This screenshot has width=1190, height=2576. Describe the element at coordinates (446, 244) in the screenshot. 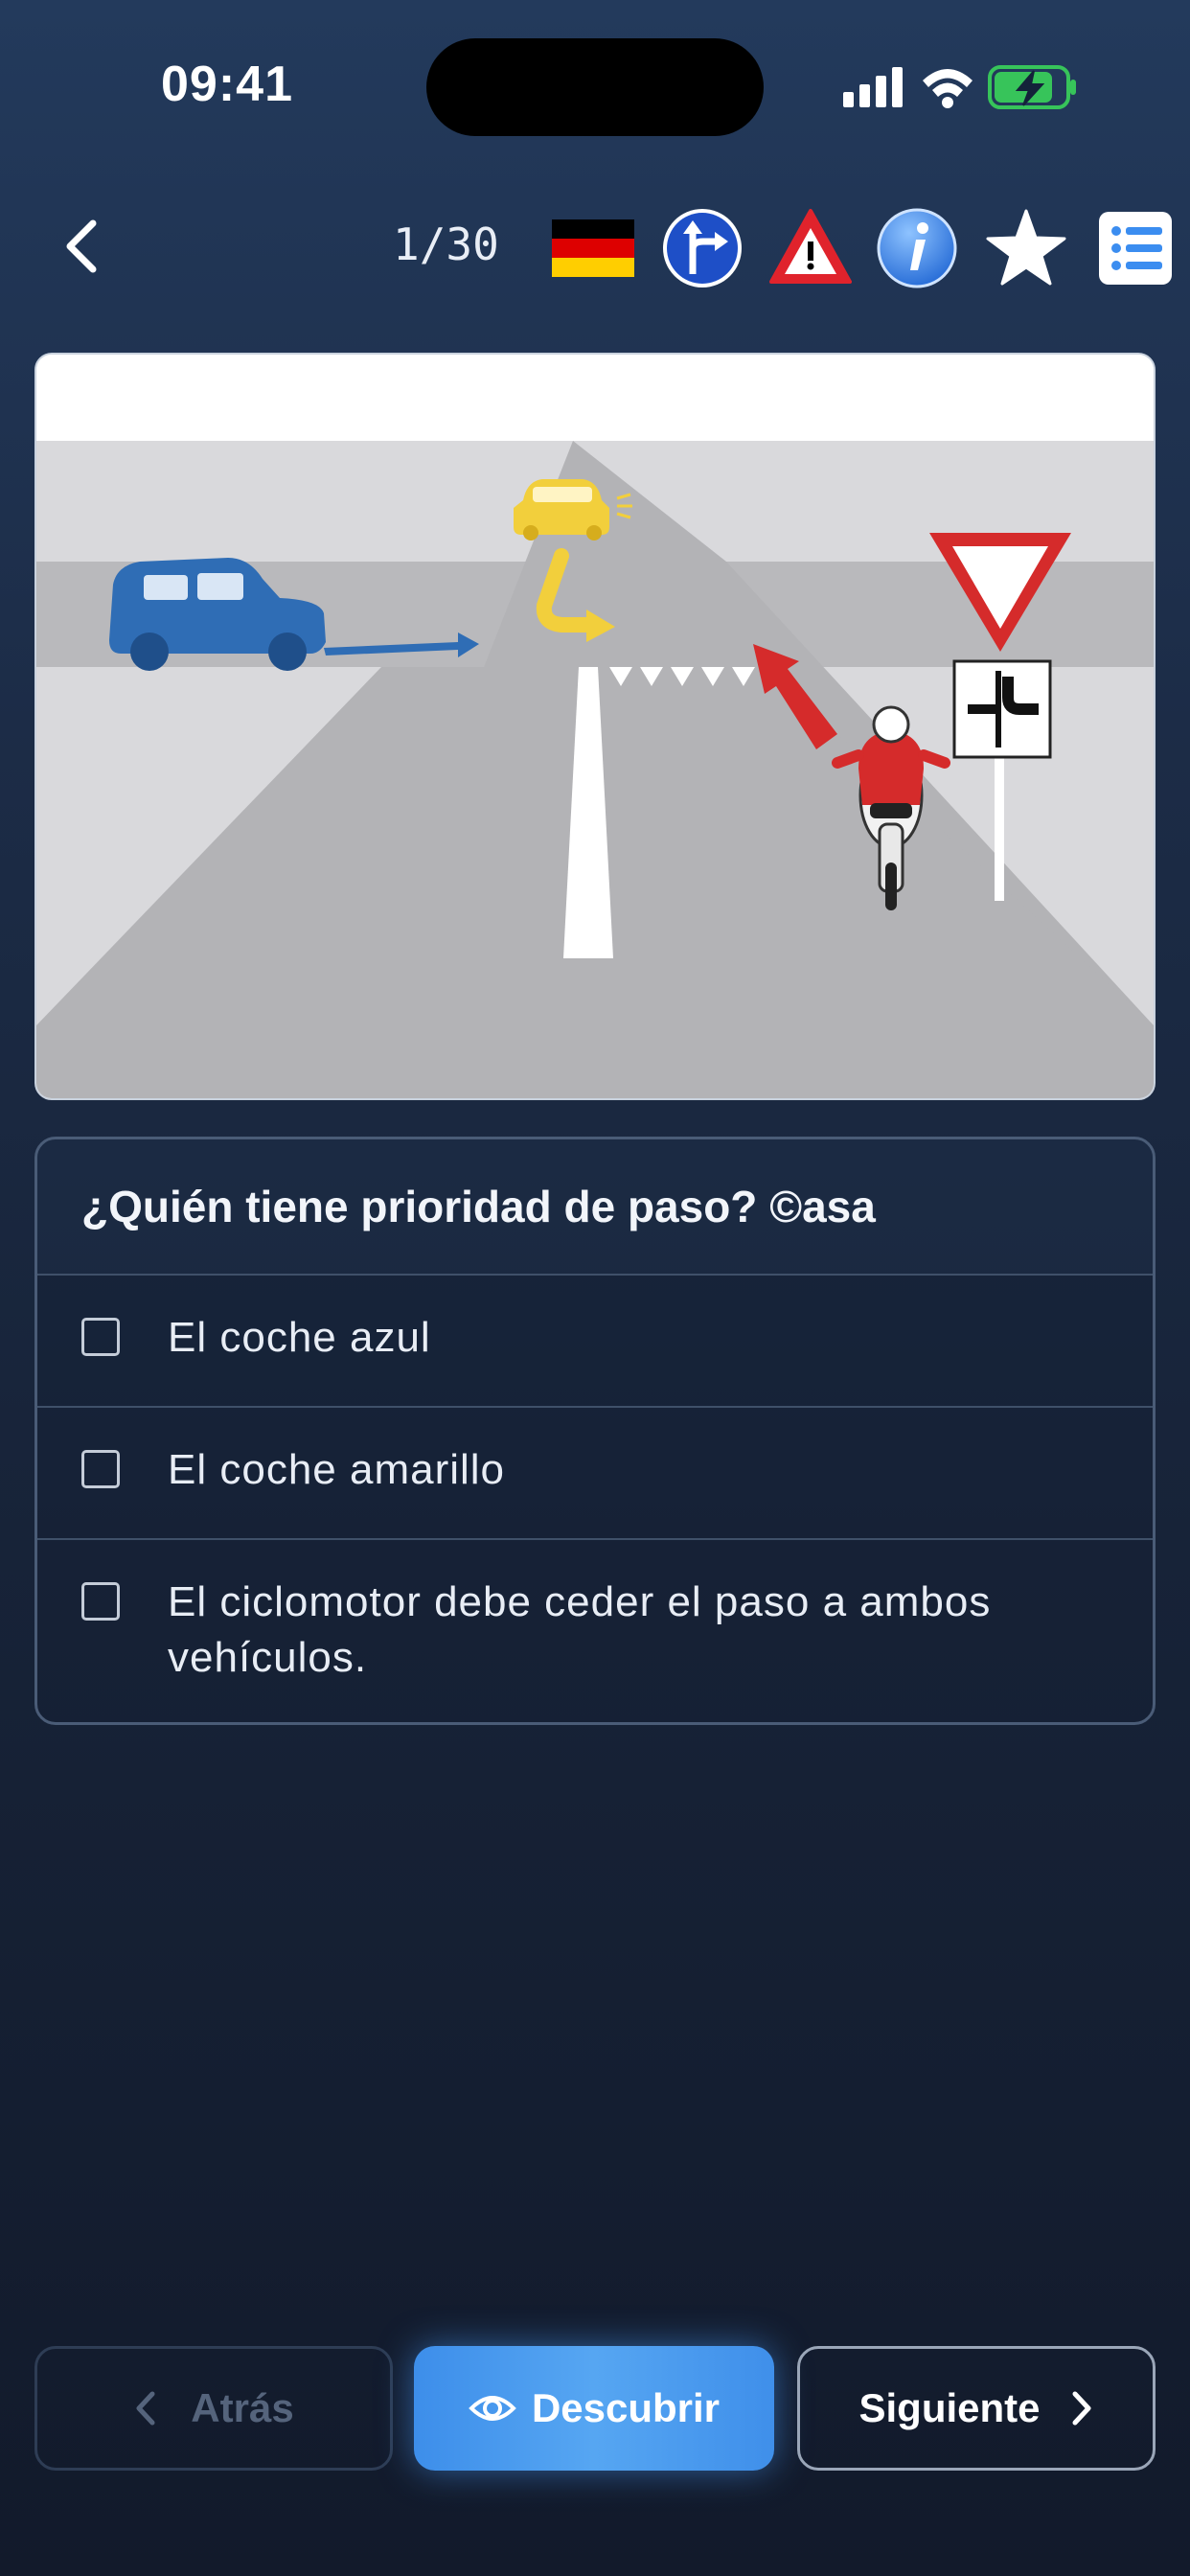

I see `question-counter: 1/30` at that location.